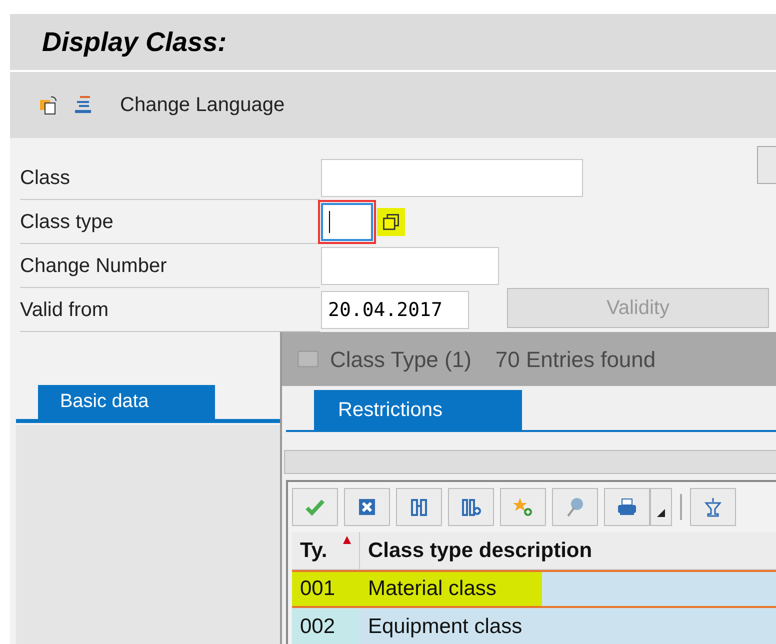 The image size is (776, 644). I want to click on caret-icon, so click(661, 513).